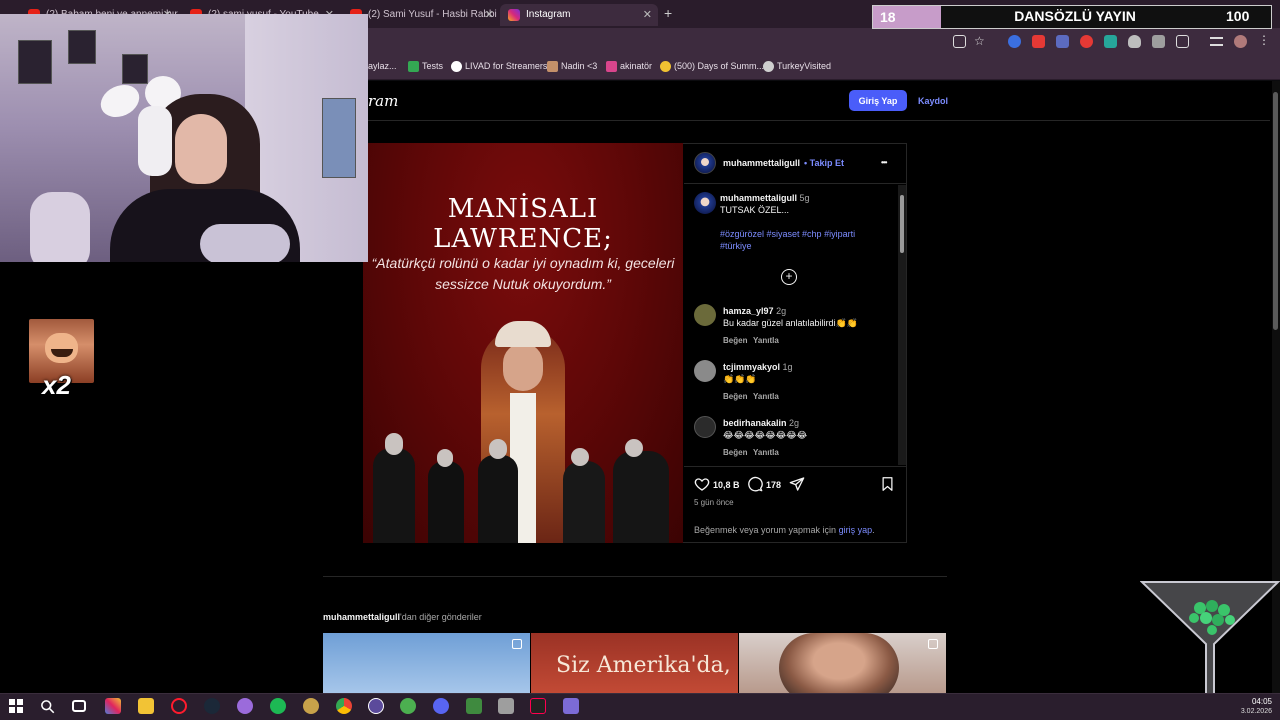 The height and width of the screenshot is (720, 1280). I want to click on spotify-icon, so click(278, 706).